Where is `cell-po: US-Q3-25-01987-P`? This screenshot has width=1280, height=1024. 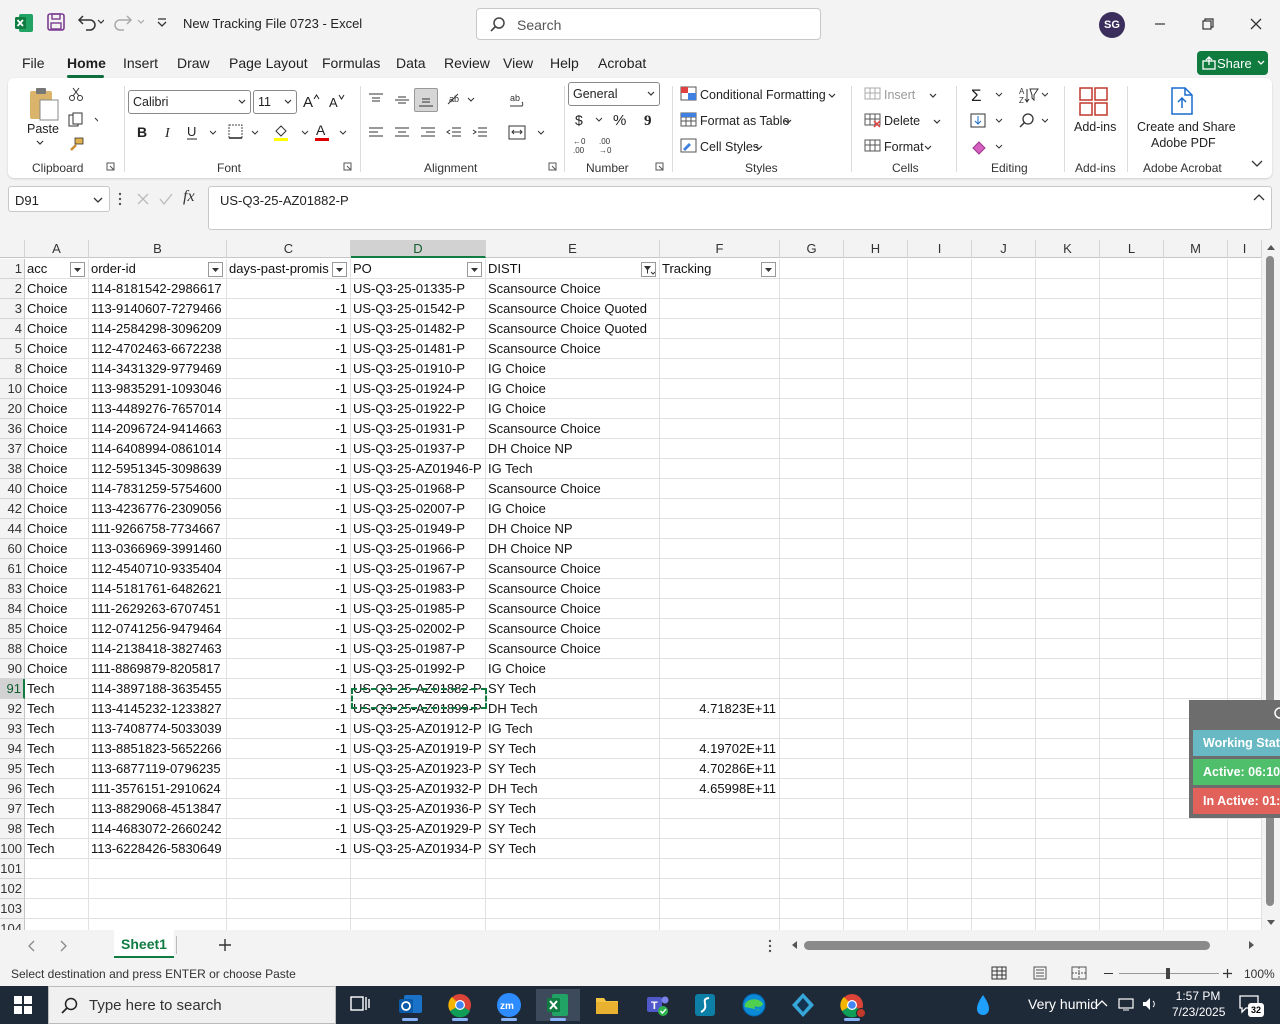 cell-po: US-Q3-25-01987-P is located at coordinates (418, 649).